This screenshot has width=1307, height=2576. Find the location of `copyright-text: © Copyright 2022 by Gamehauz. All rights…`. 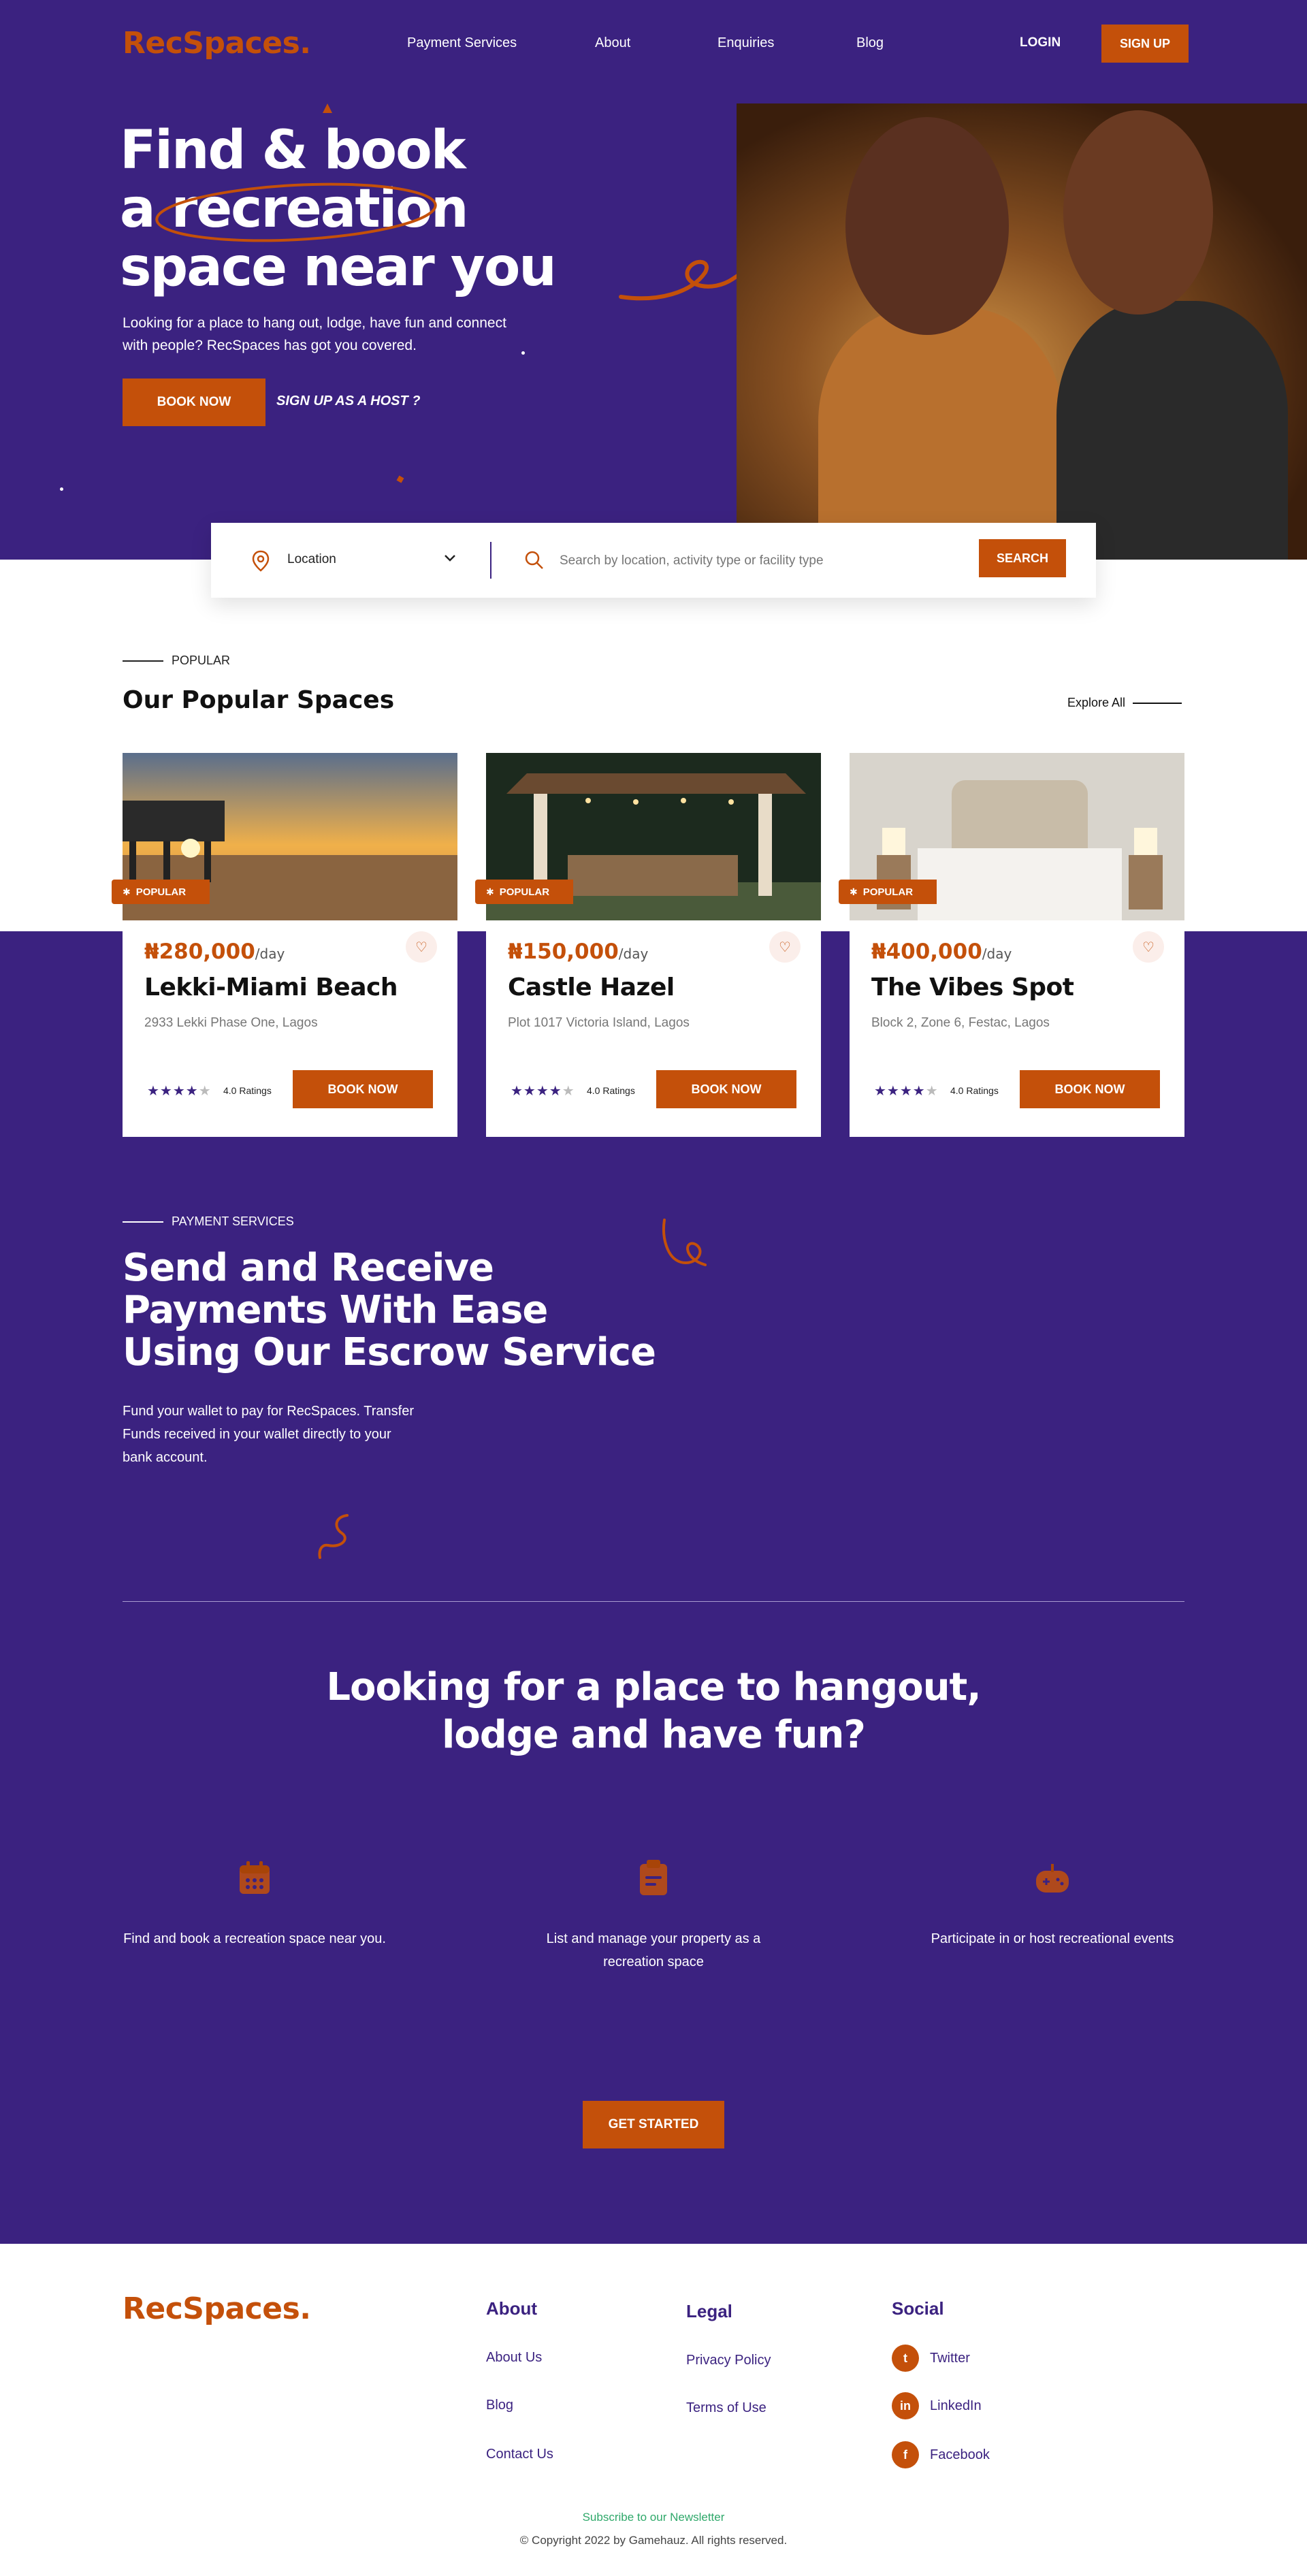

copyright-text: © Copyright 2022 by Gamehauz. All rights… is located at coordinates (654, 2541).